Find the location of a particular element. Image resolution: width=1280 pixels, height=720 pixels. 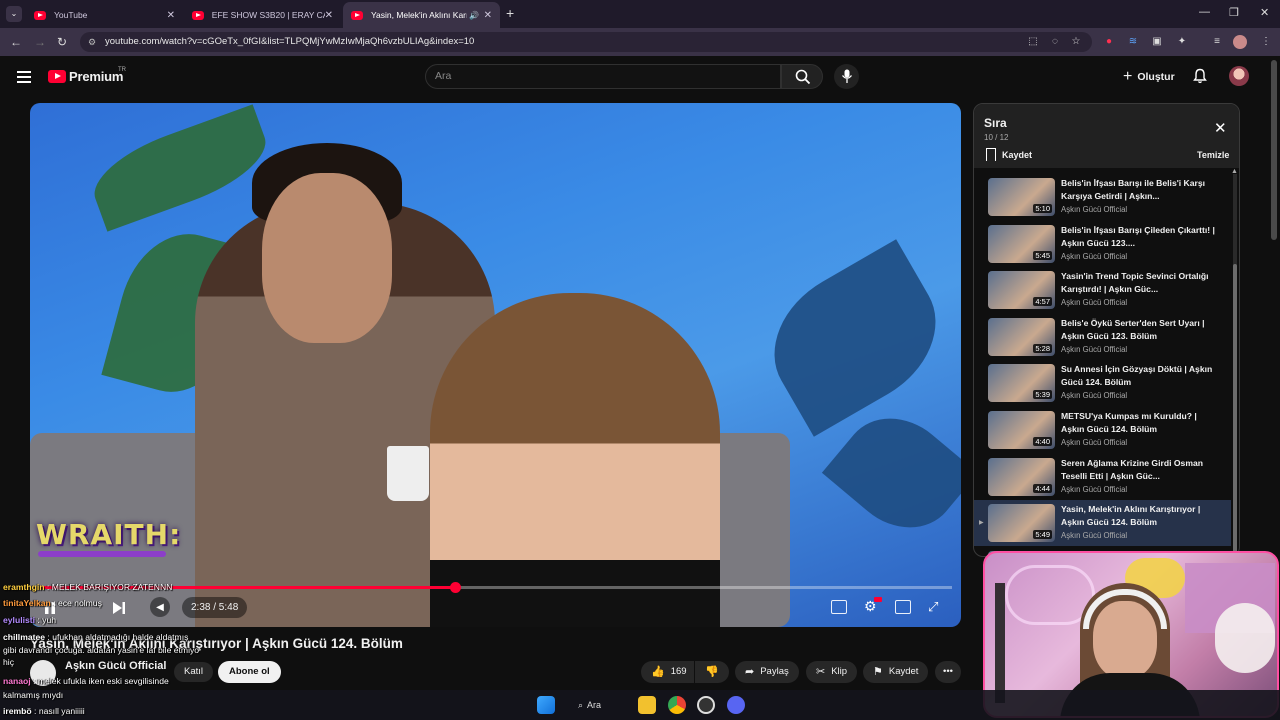

search-input: Ara is located at coordinates (603, 76).